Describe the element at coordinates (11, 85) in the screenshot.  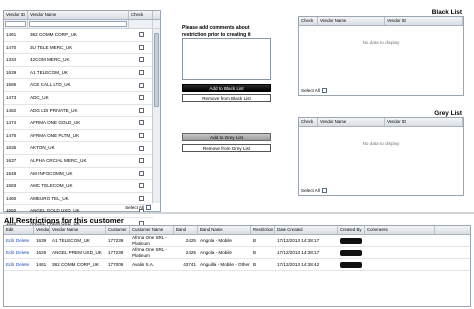
I see `vendor-id-cell: 1586` at that location.